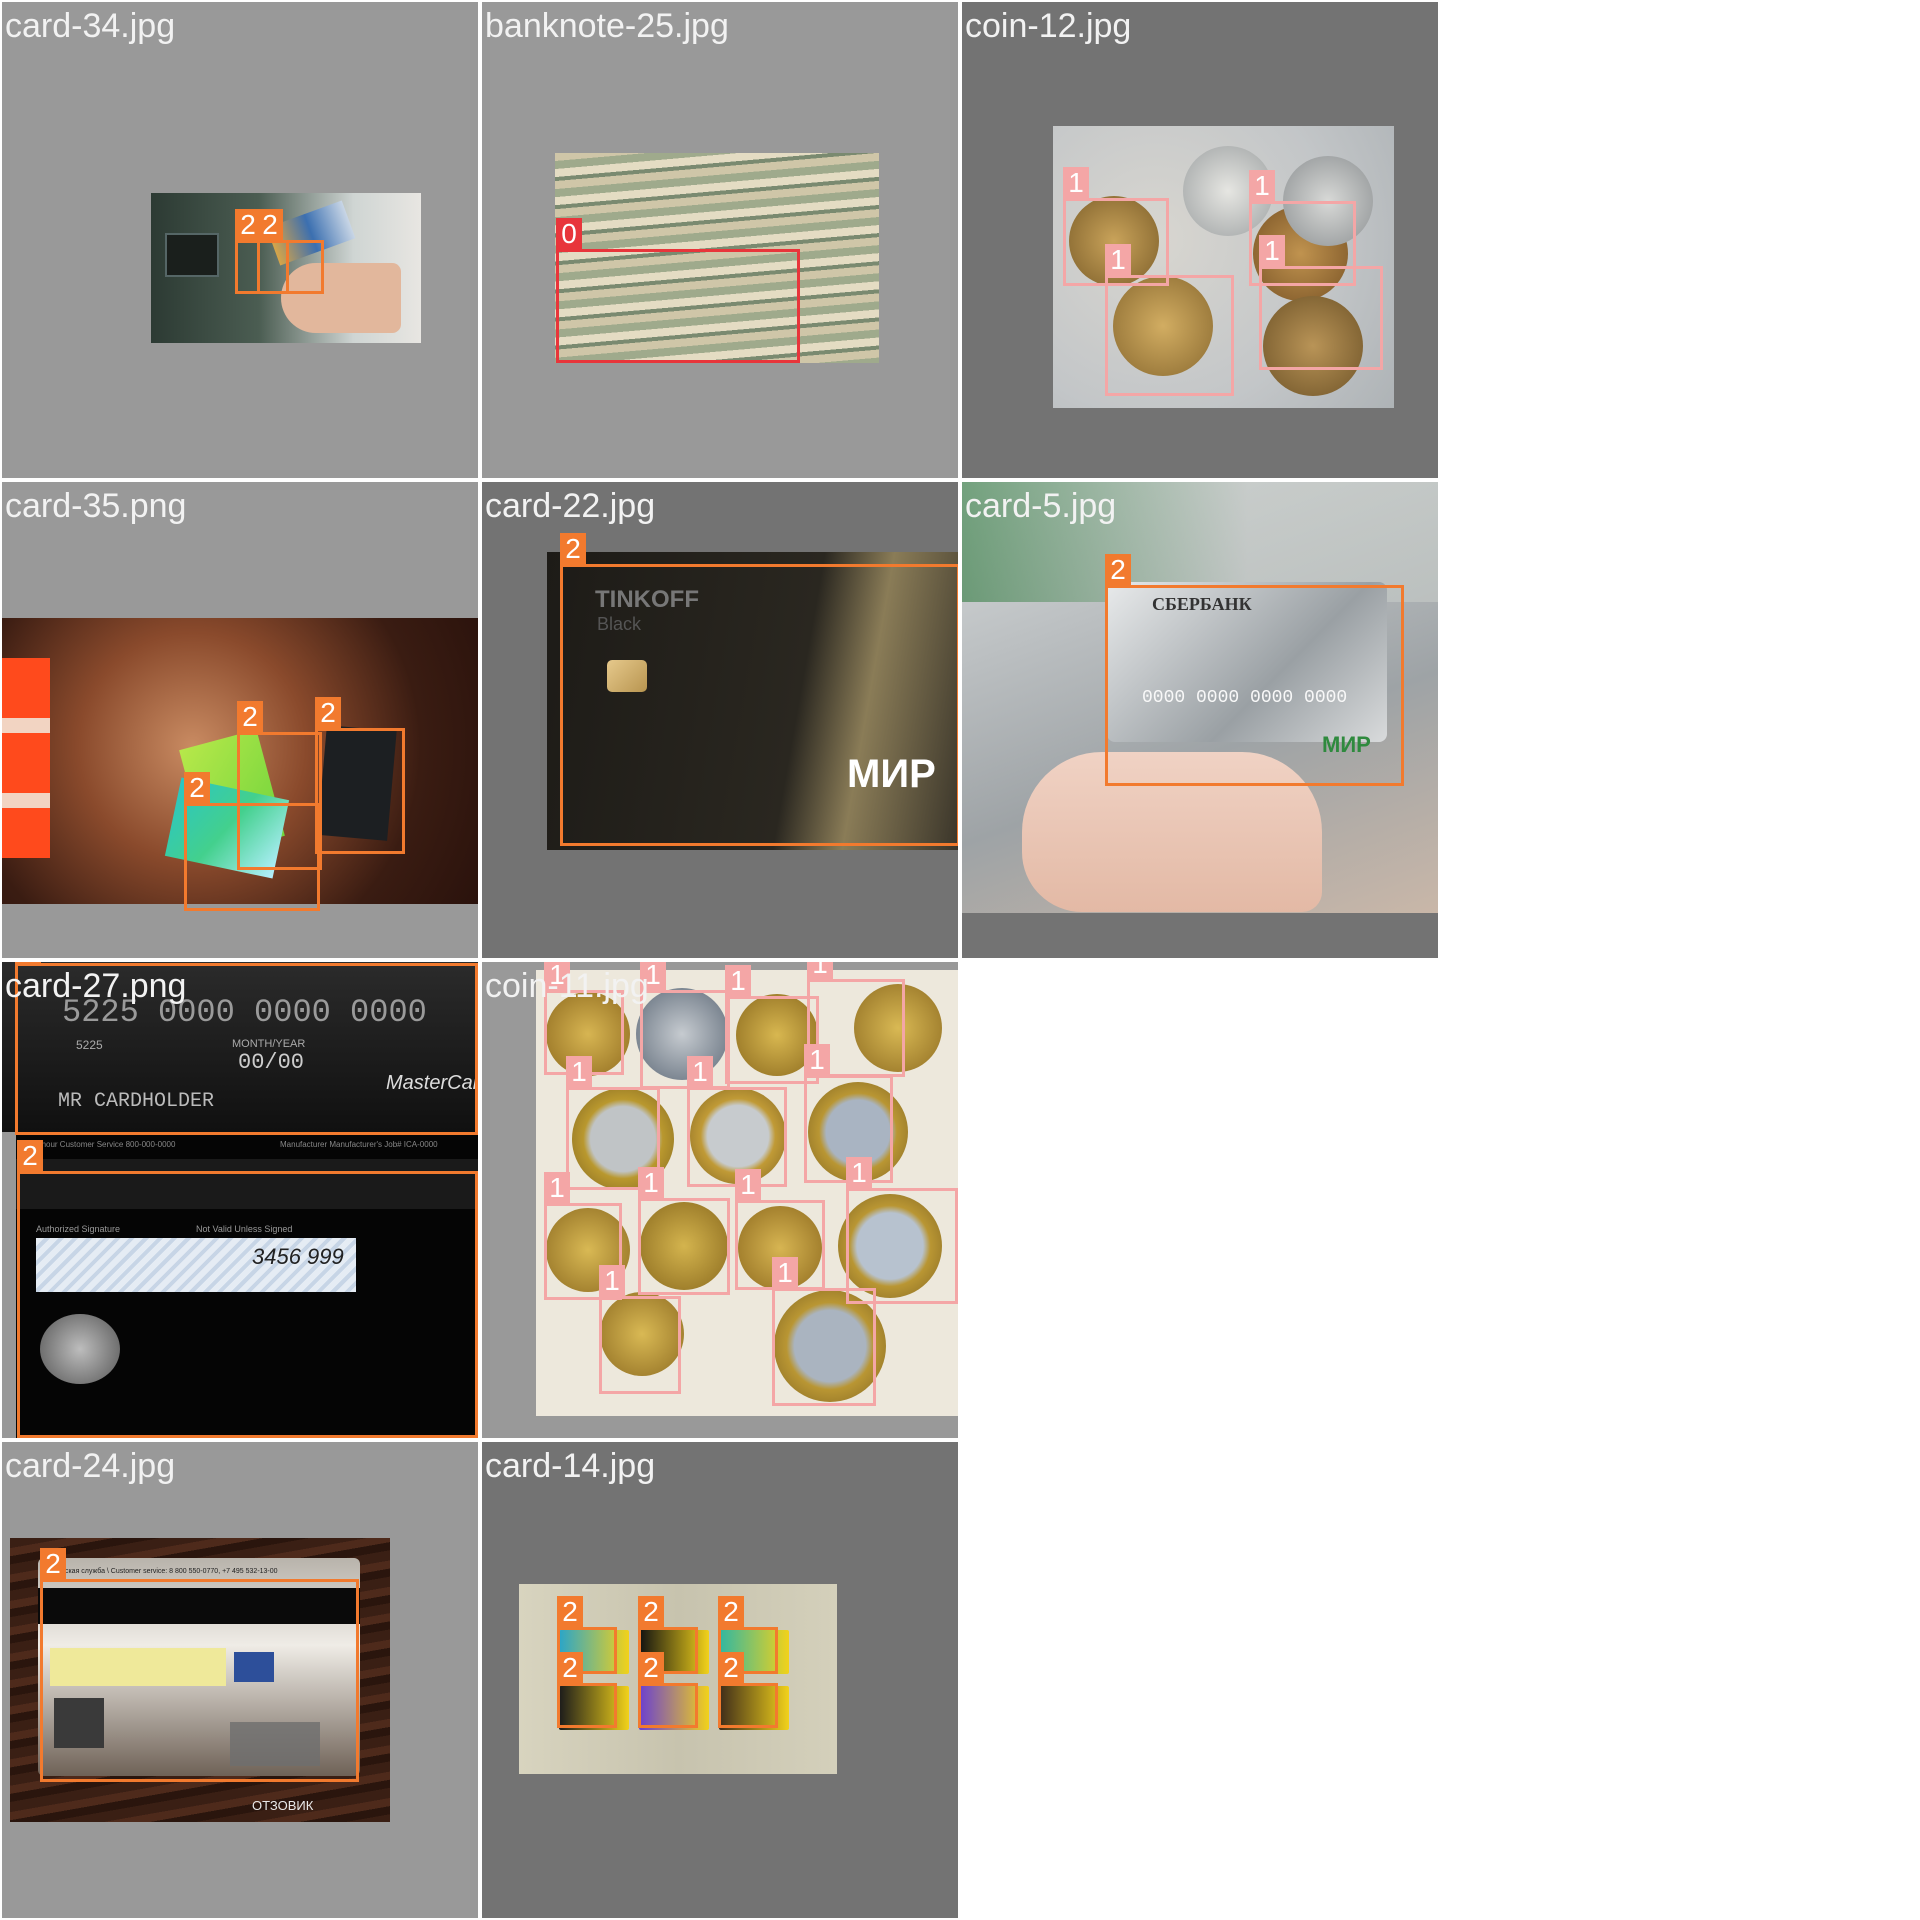 The image size is (1920, 1920). What do you see at coordinates (240, 240) in the screenshot?
I see `tile-card-34: card-34.jpg 2 2` at bounding box center [240, 240].